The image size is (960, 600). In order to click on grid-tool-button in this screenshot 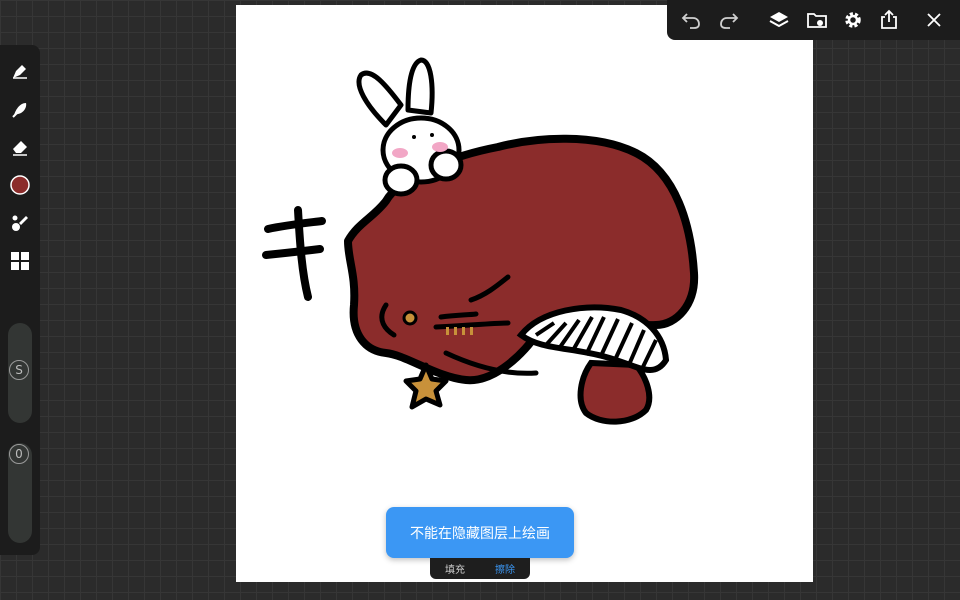, I will do `click(20, 261)`.